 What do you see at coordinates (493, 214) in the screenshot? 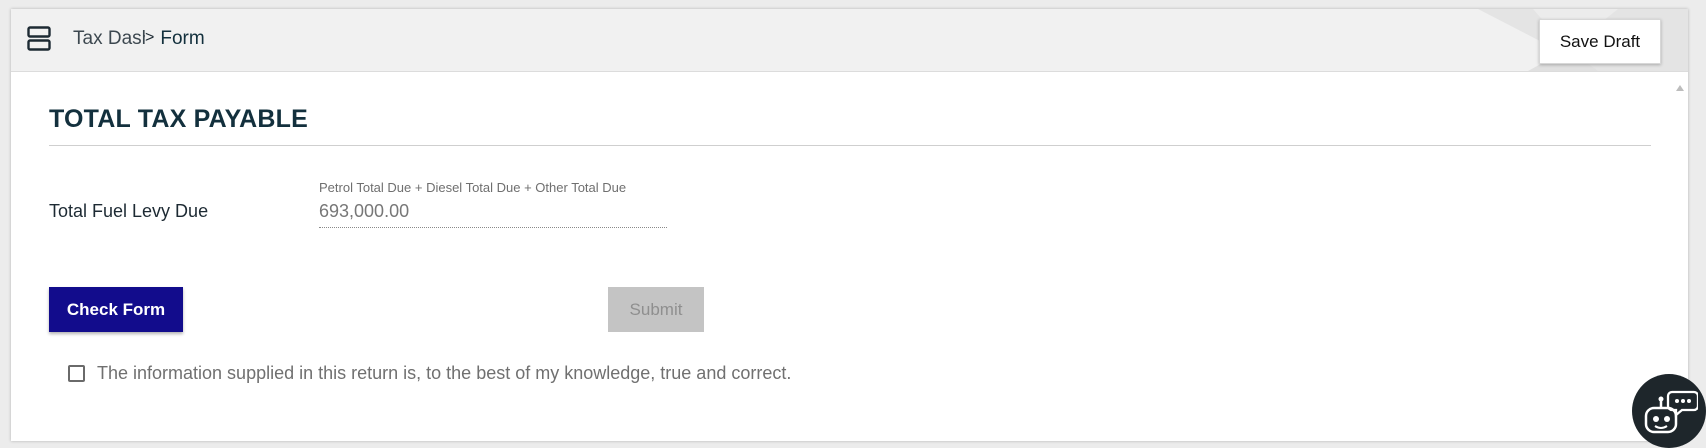
I see `total-fuel-levy-value: 693,000.00` at bounding box center [493, 214].